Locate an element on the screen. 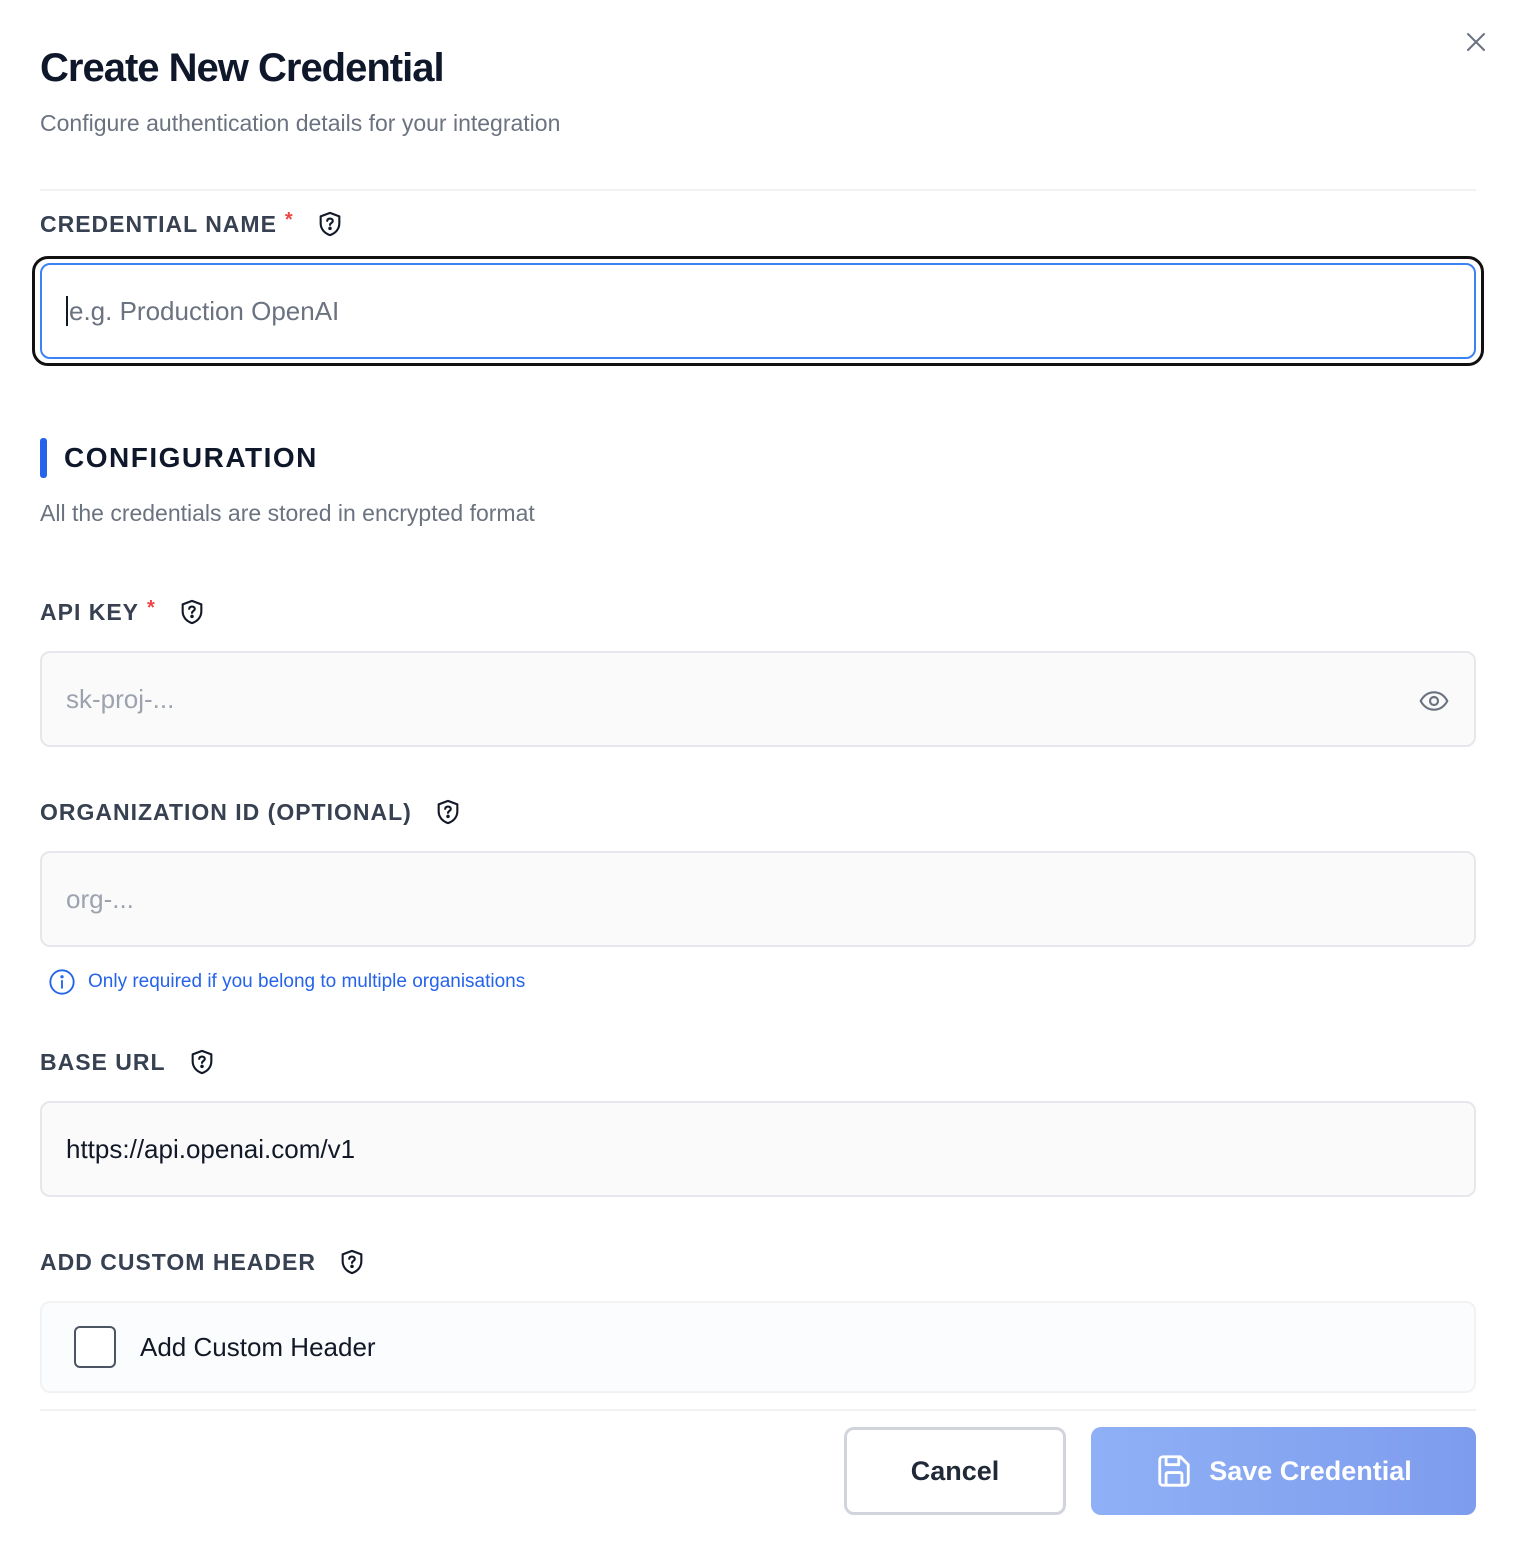 This screenshot has height=1560, width=1516. base-url-value: https://api.openai.com/v1 is located at coordinates (211, 1148).